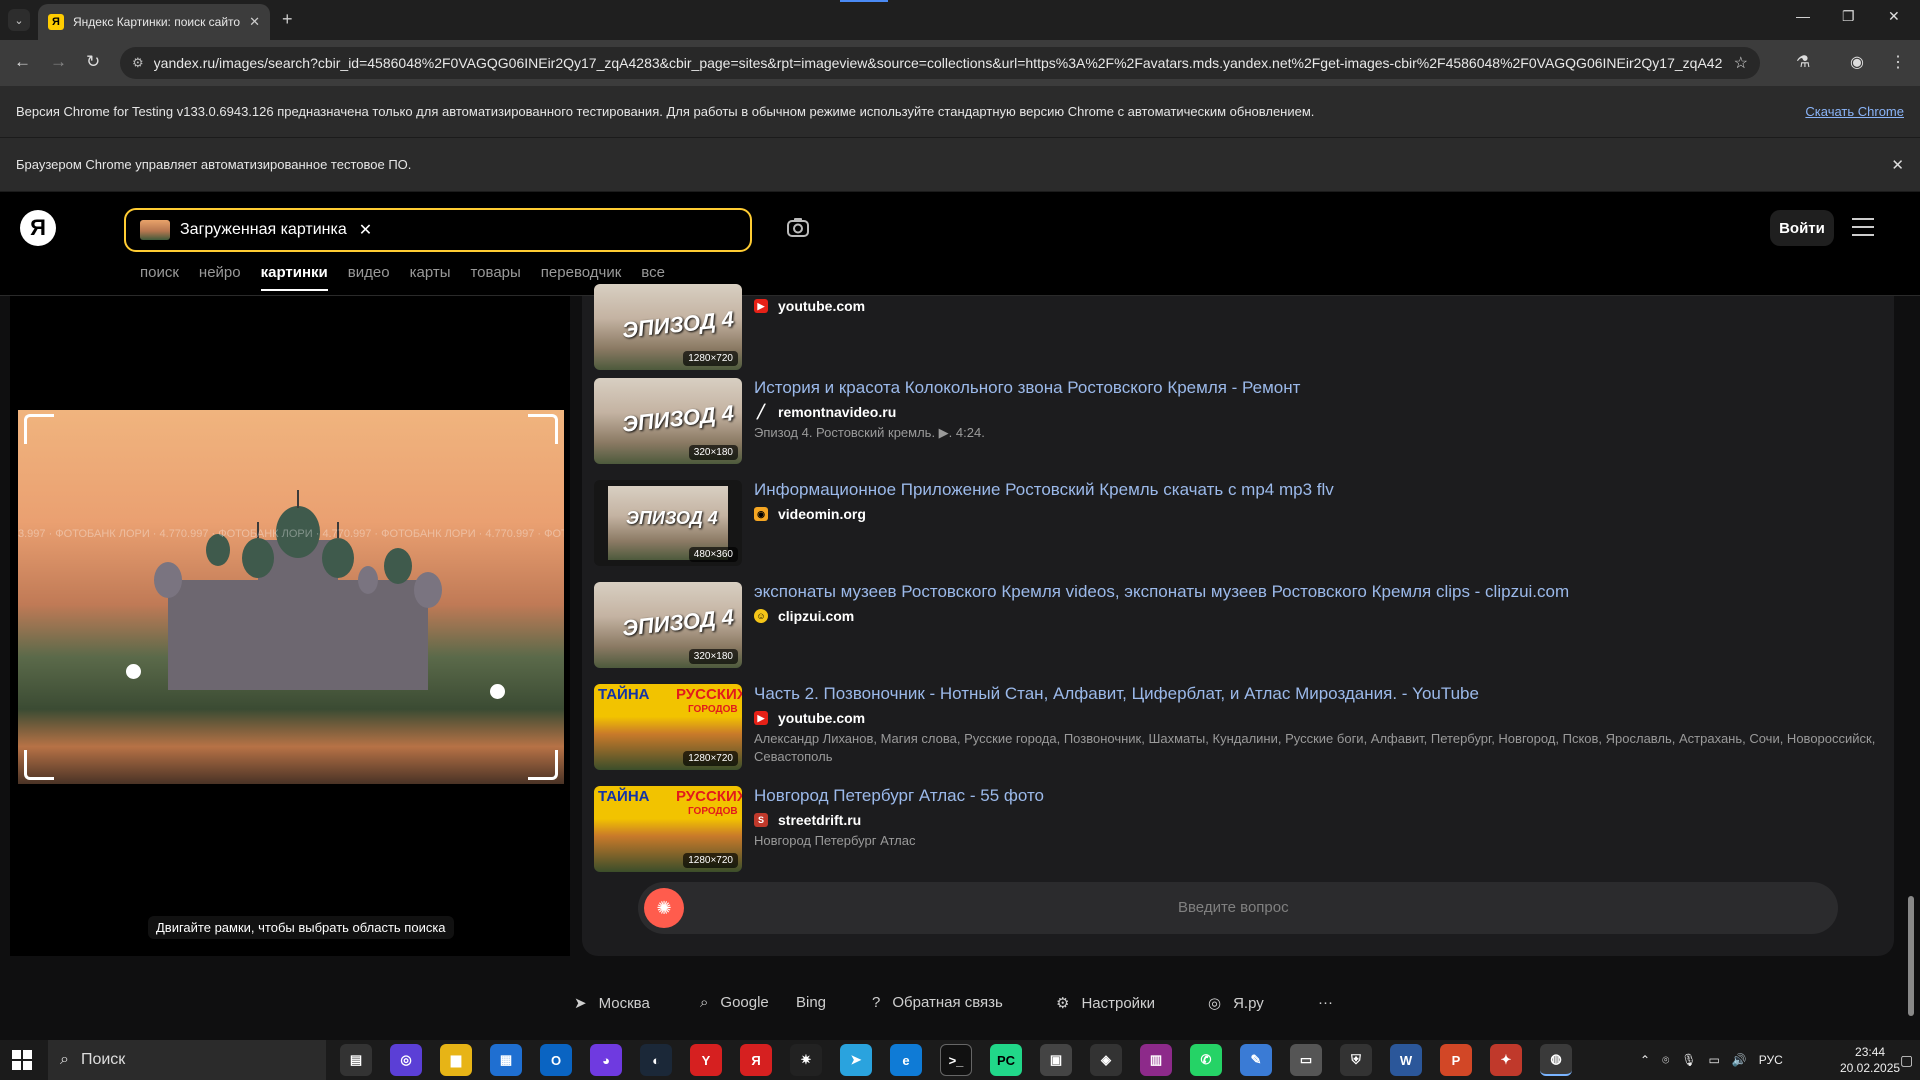  Describe the element at coordinates (811, 1002) in the screenshot. I see `footer-bing-link: Bing` at that location.